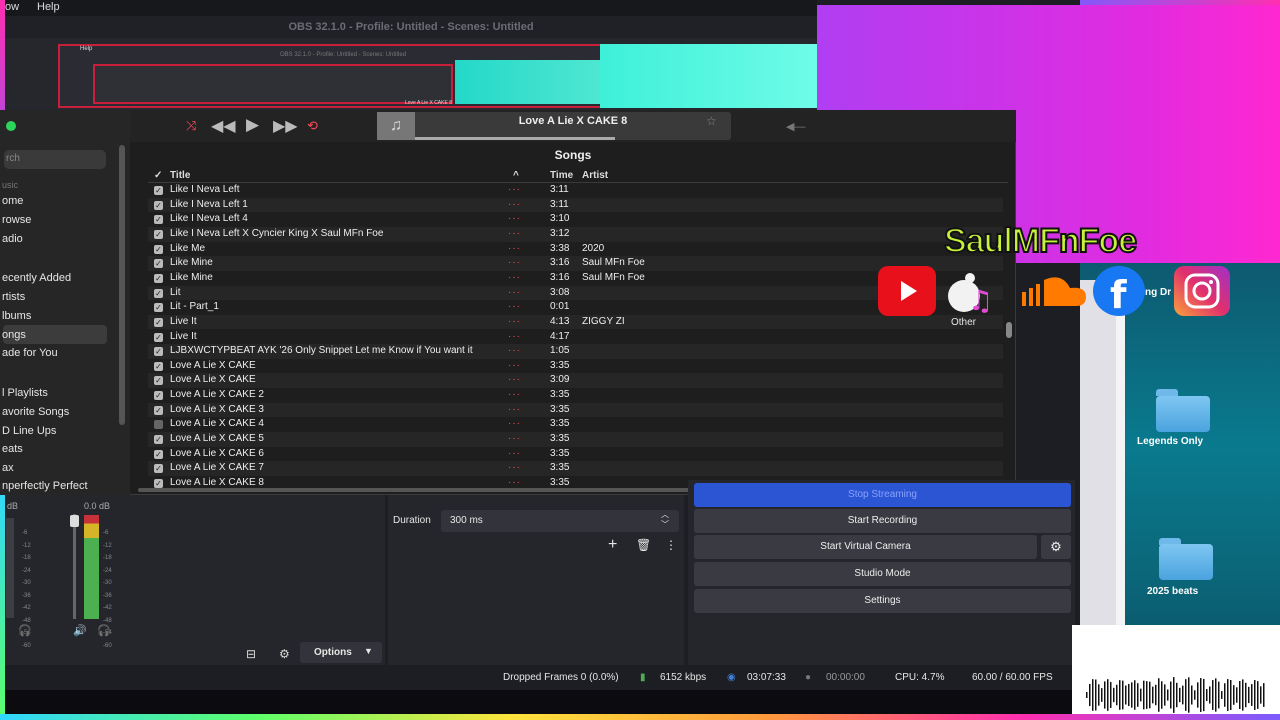 This screenshot has width=1280, height=720. Describe the element at coordinates (575, 249) in the screenshot. I see `song-row: ✓ Like Me ··· 3:38 2020` at that location.